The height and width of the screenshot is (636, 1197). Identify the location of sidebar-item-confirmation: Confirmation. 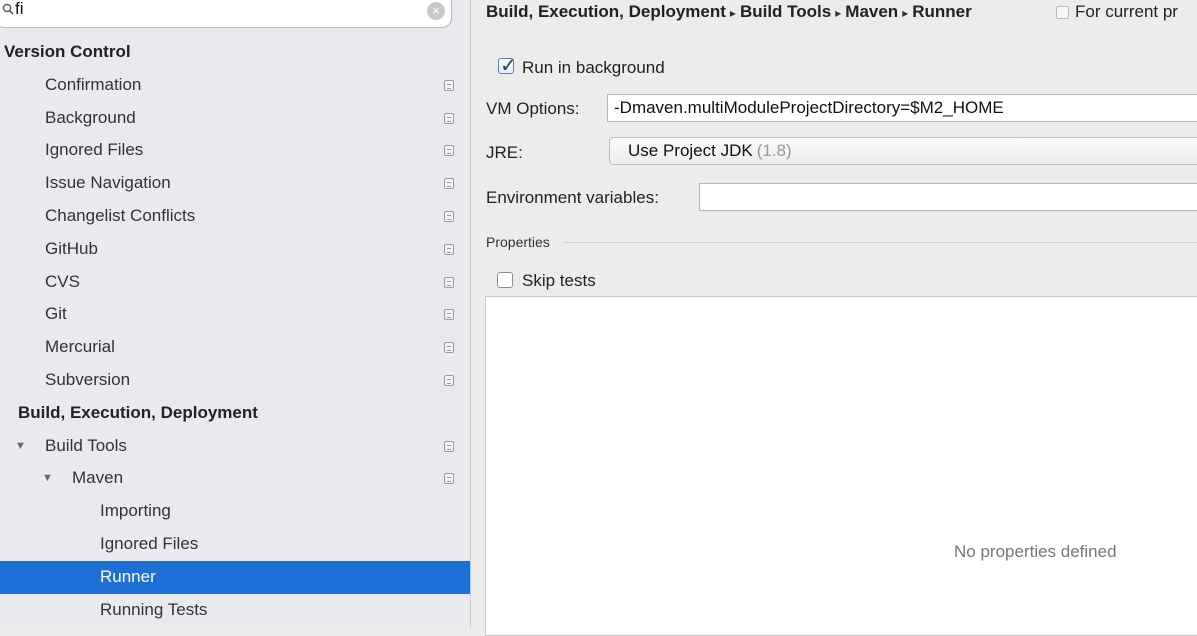
(235, 85).